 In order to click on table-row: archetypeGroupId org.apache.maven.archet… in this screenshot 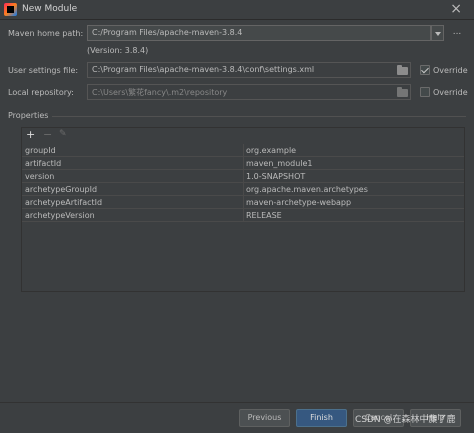, I will do `click(243, 189)`.